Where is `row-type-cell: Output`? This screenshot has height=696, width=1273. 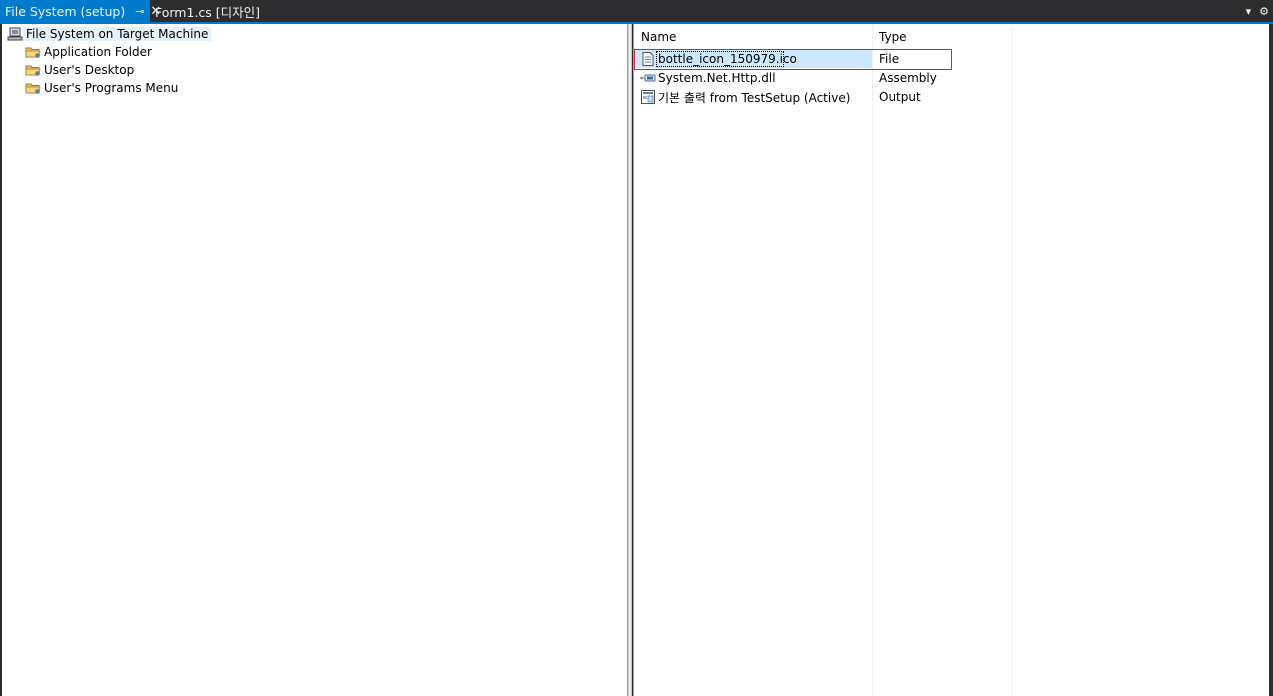
row-type-cell: Output is located at coordinates (900, 97).